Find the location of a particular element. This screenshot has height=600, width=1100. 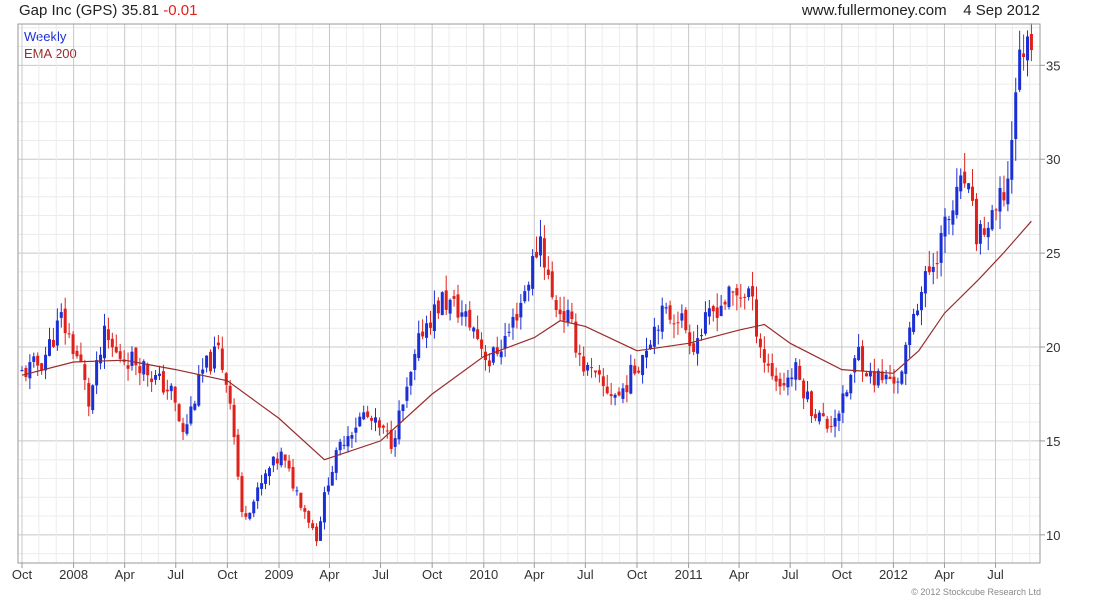

y-tick-label: 10 is located at coordinates (1053, 535).